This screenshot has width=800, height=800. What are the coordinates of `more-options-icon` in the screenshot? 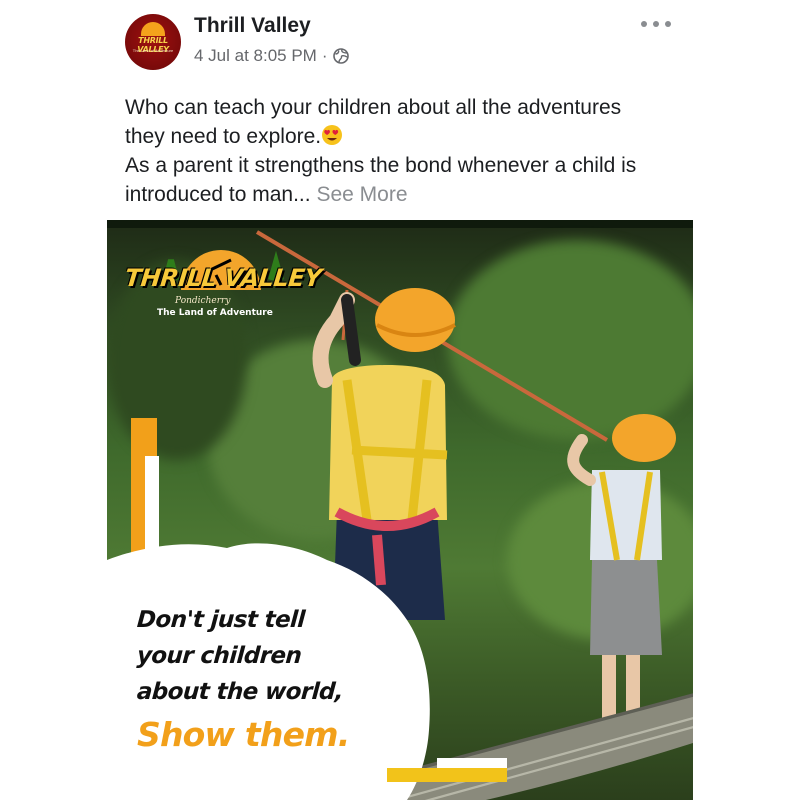 It's located at (656, 24).